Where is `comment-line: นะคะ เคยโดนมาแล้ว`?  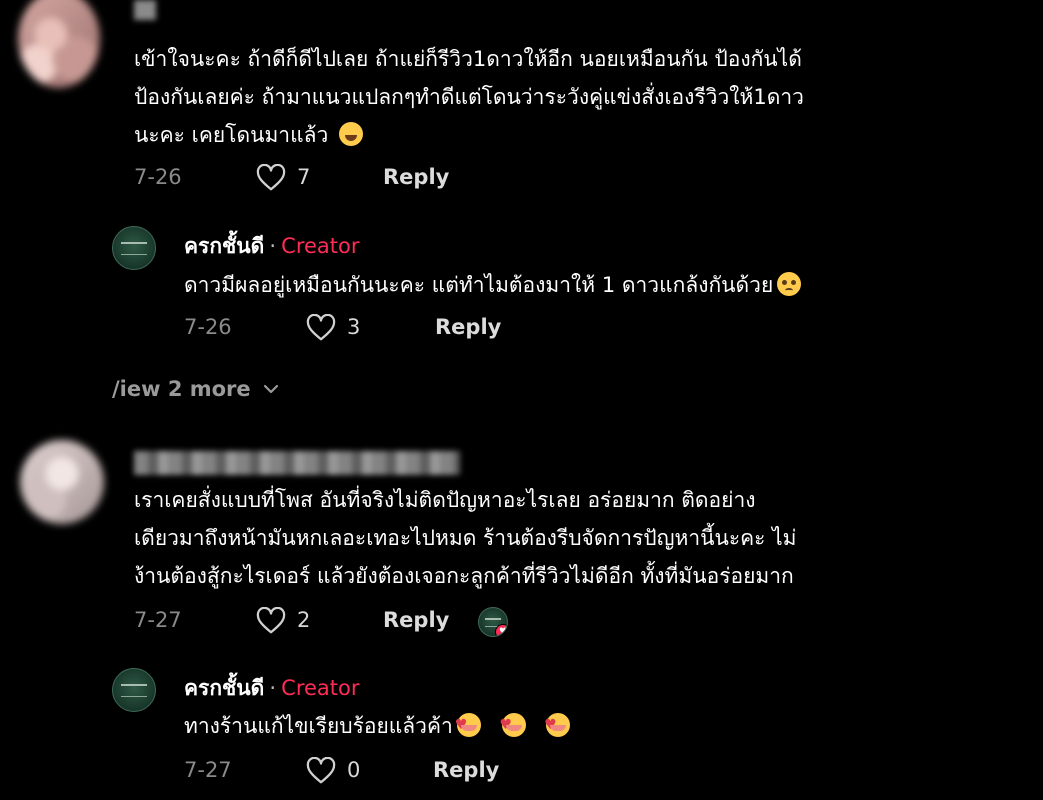
comment-line: นะคะ เคยโดนมาแล้ว is located at coordinates (469, 135).